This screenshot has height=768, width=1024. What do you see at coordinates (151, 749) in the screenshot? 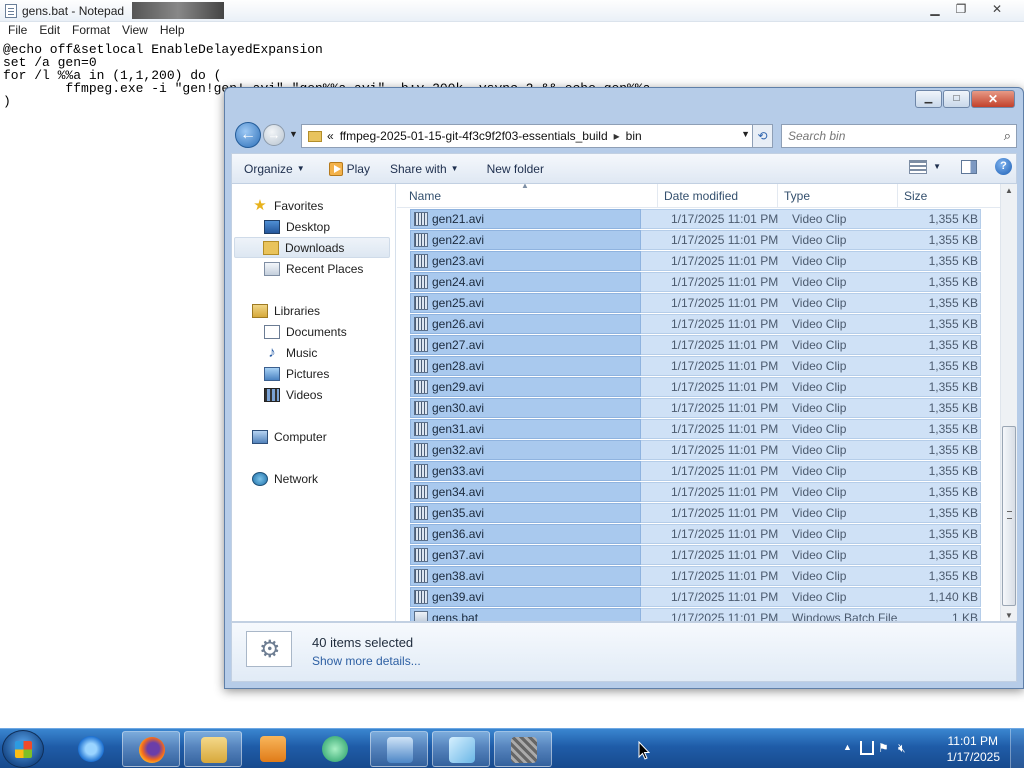
I see `taskbar-firefox` at bounding box center [151, 749].